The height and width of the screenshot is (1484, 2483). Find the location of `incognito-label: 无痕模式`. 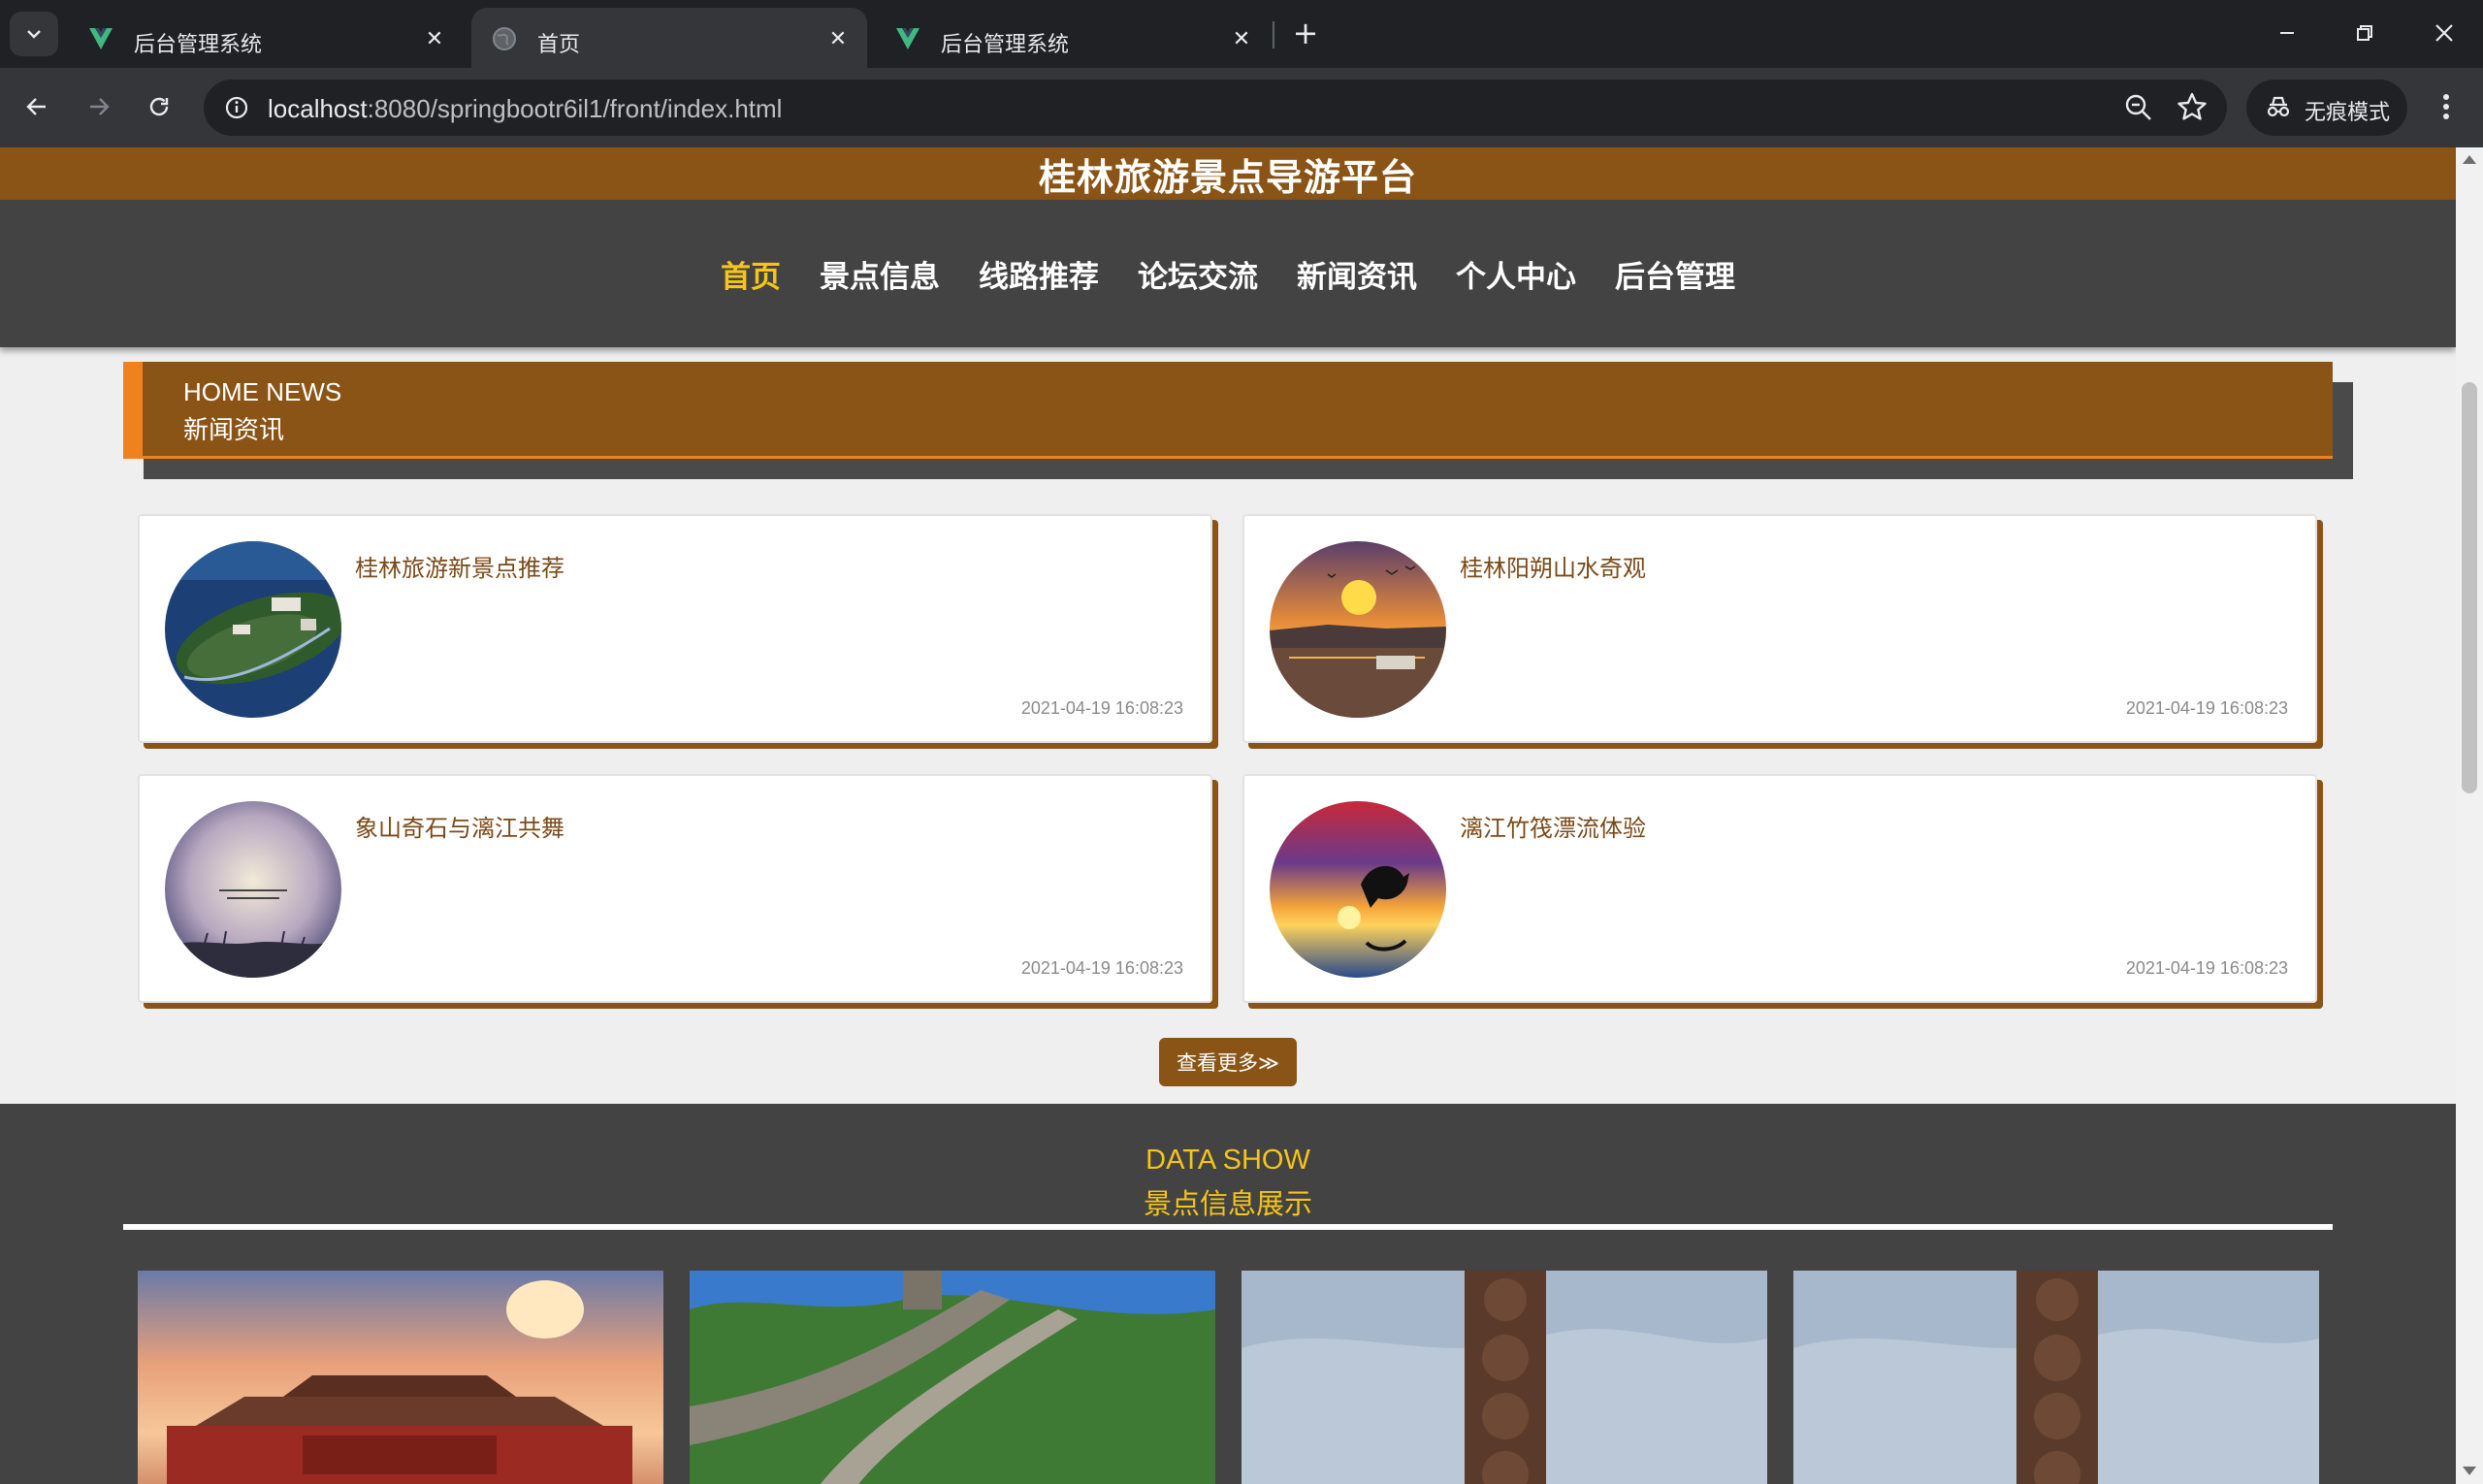

incognito-label: 无痕模式 is located at coordinates (2348, 113).